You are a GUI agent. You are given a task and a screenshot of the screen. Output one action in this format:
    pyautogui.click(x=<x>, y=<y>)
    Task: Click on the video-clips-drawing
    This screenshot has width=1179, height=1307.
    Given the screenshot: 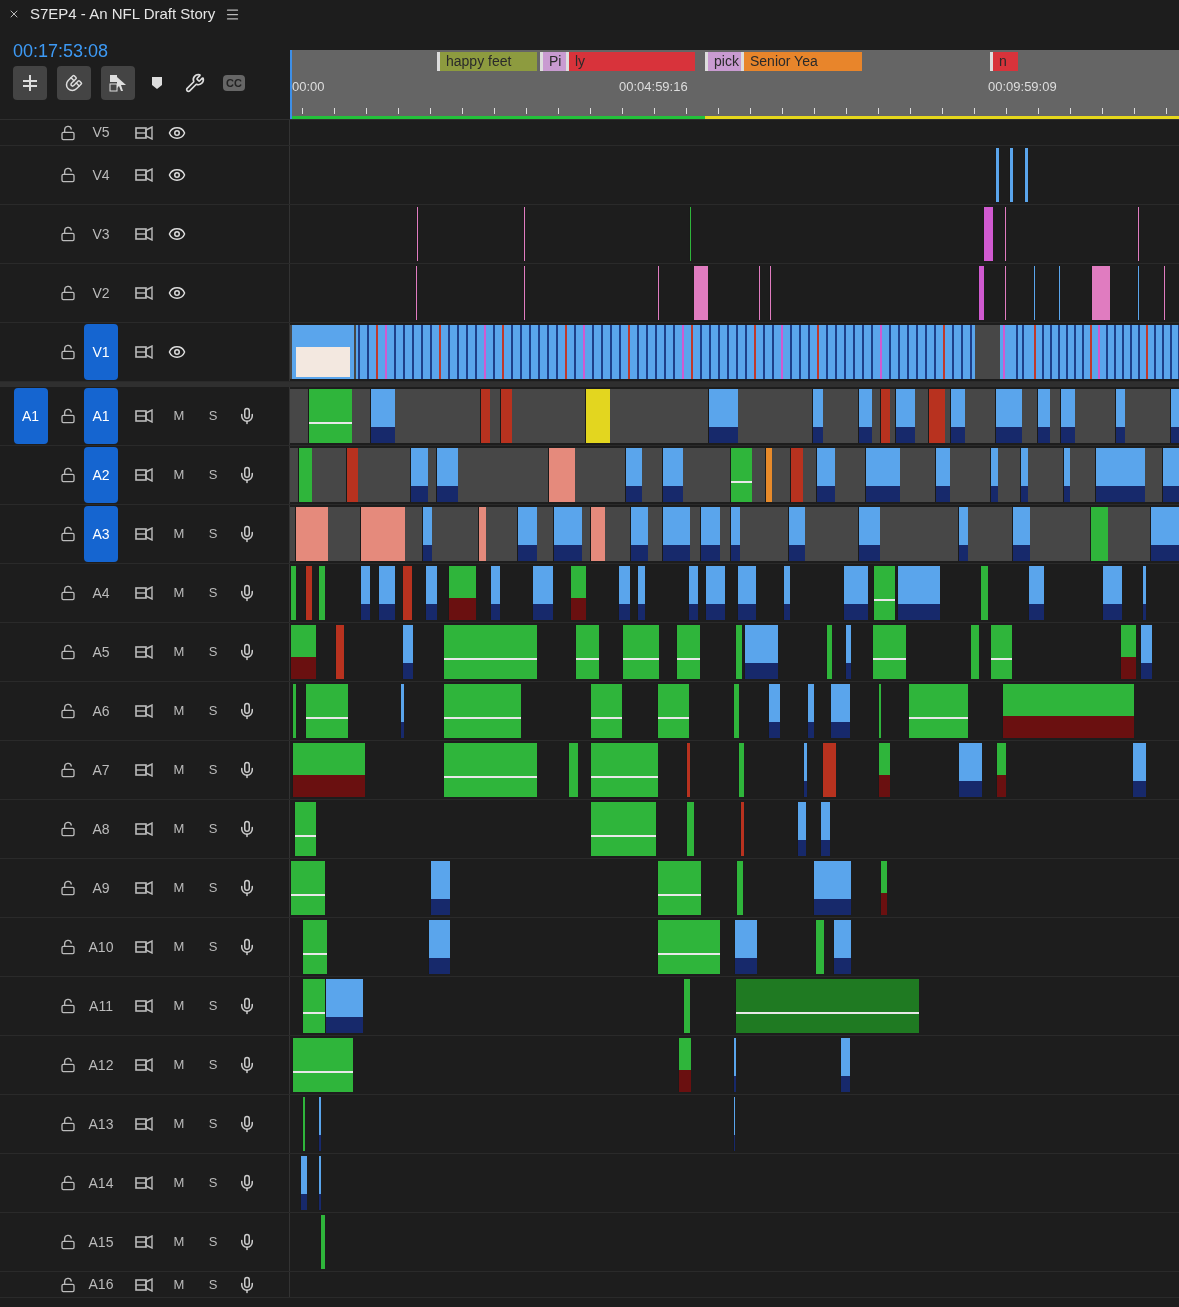 What is the action you would take?
    pyautogui.click(x=767, y=352)
    